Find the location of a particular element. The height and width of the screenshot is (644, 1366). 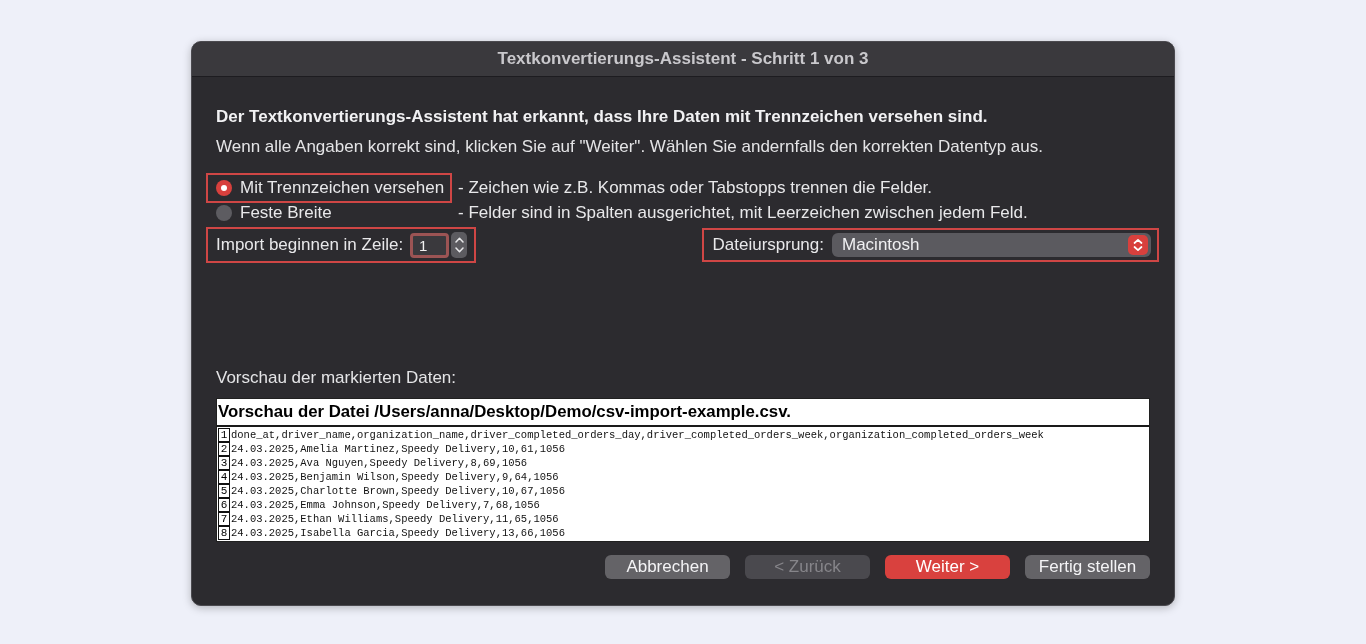

field-label: Import beginnen in Zeile: is located at coordinates (310, 245).